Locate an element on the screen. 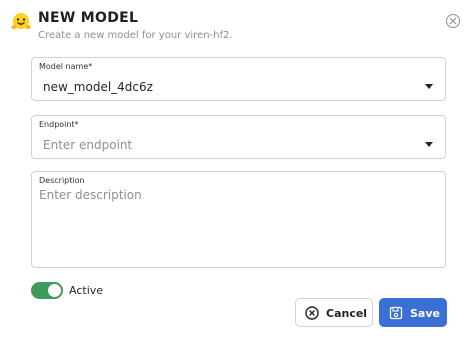 This screenshot has width=474, height=353. active-toggle is located at coordinates (47, 290).